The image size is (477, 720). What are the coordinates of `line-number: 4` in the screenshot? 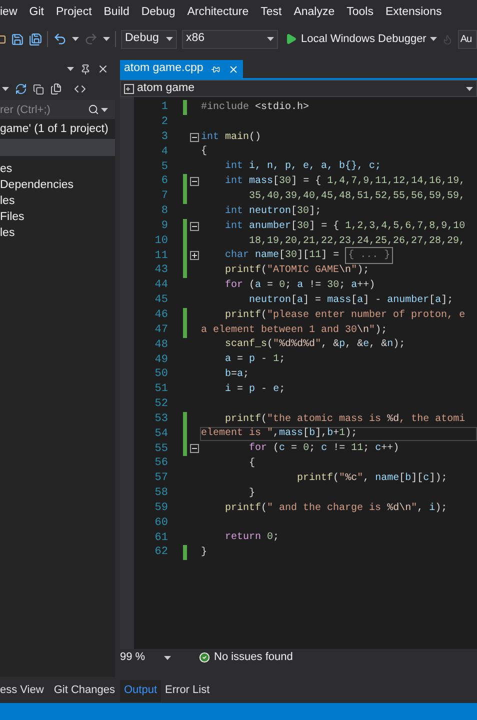 It's located at (164, 152).